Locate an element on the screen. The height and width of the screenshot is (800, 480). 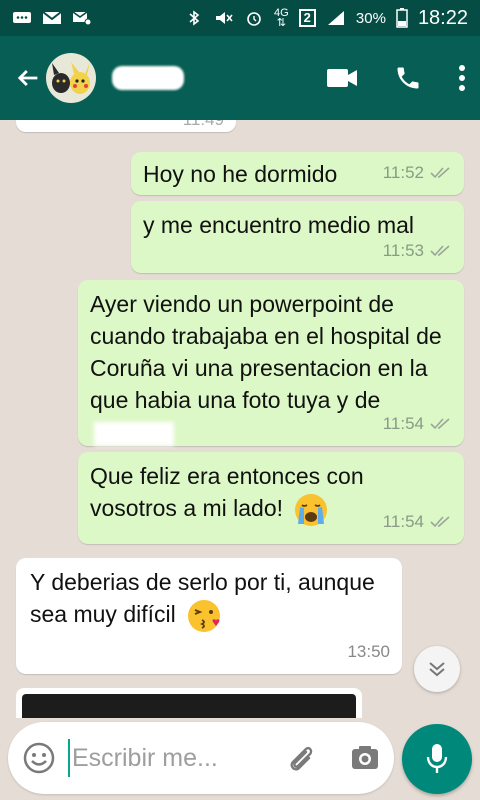
status-time: 18:22 is located at coordinates (442, 17).